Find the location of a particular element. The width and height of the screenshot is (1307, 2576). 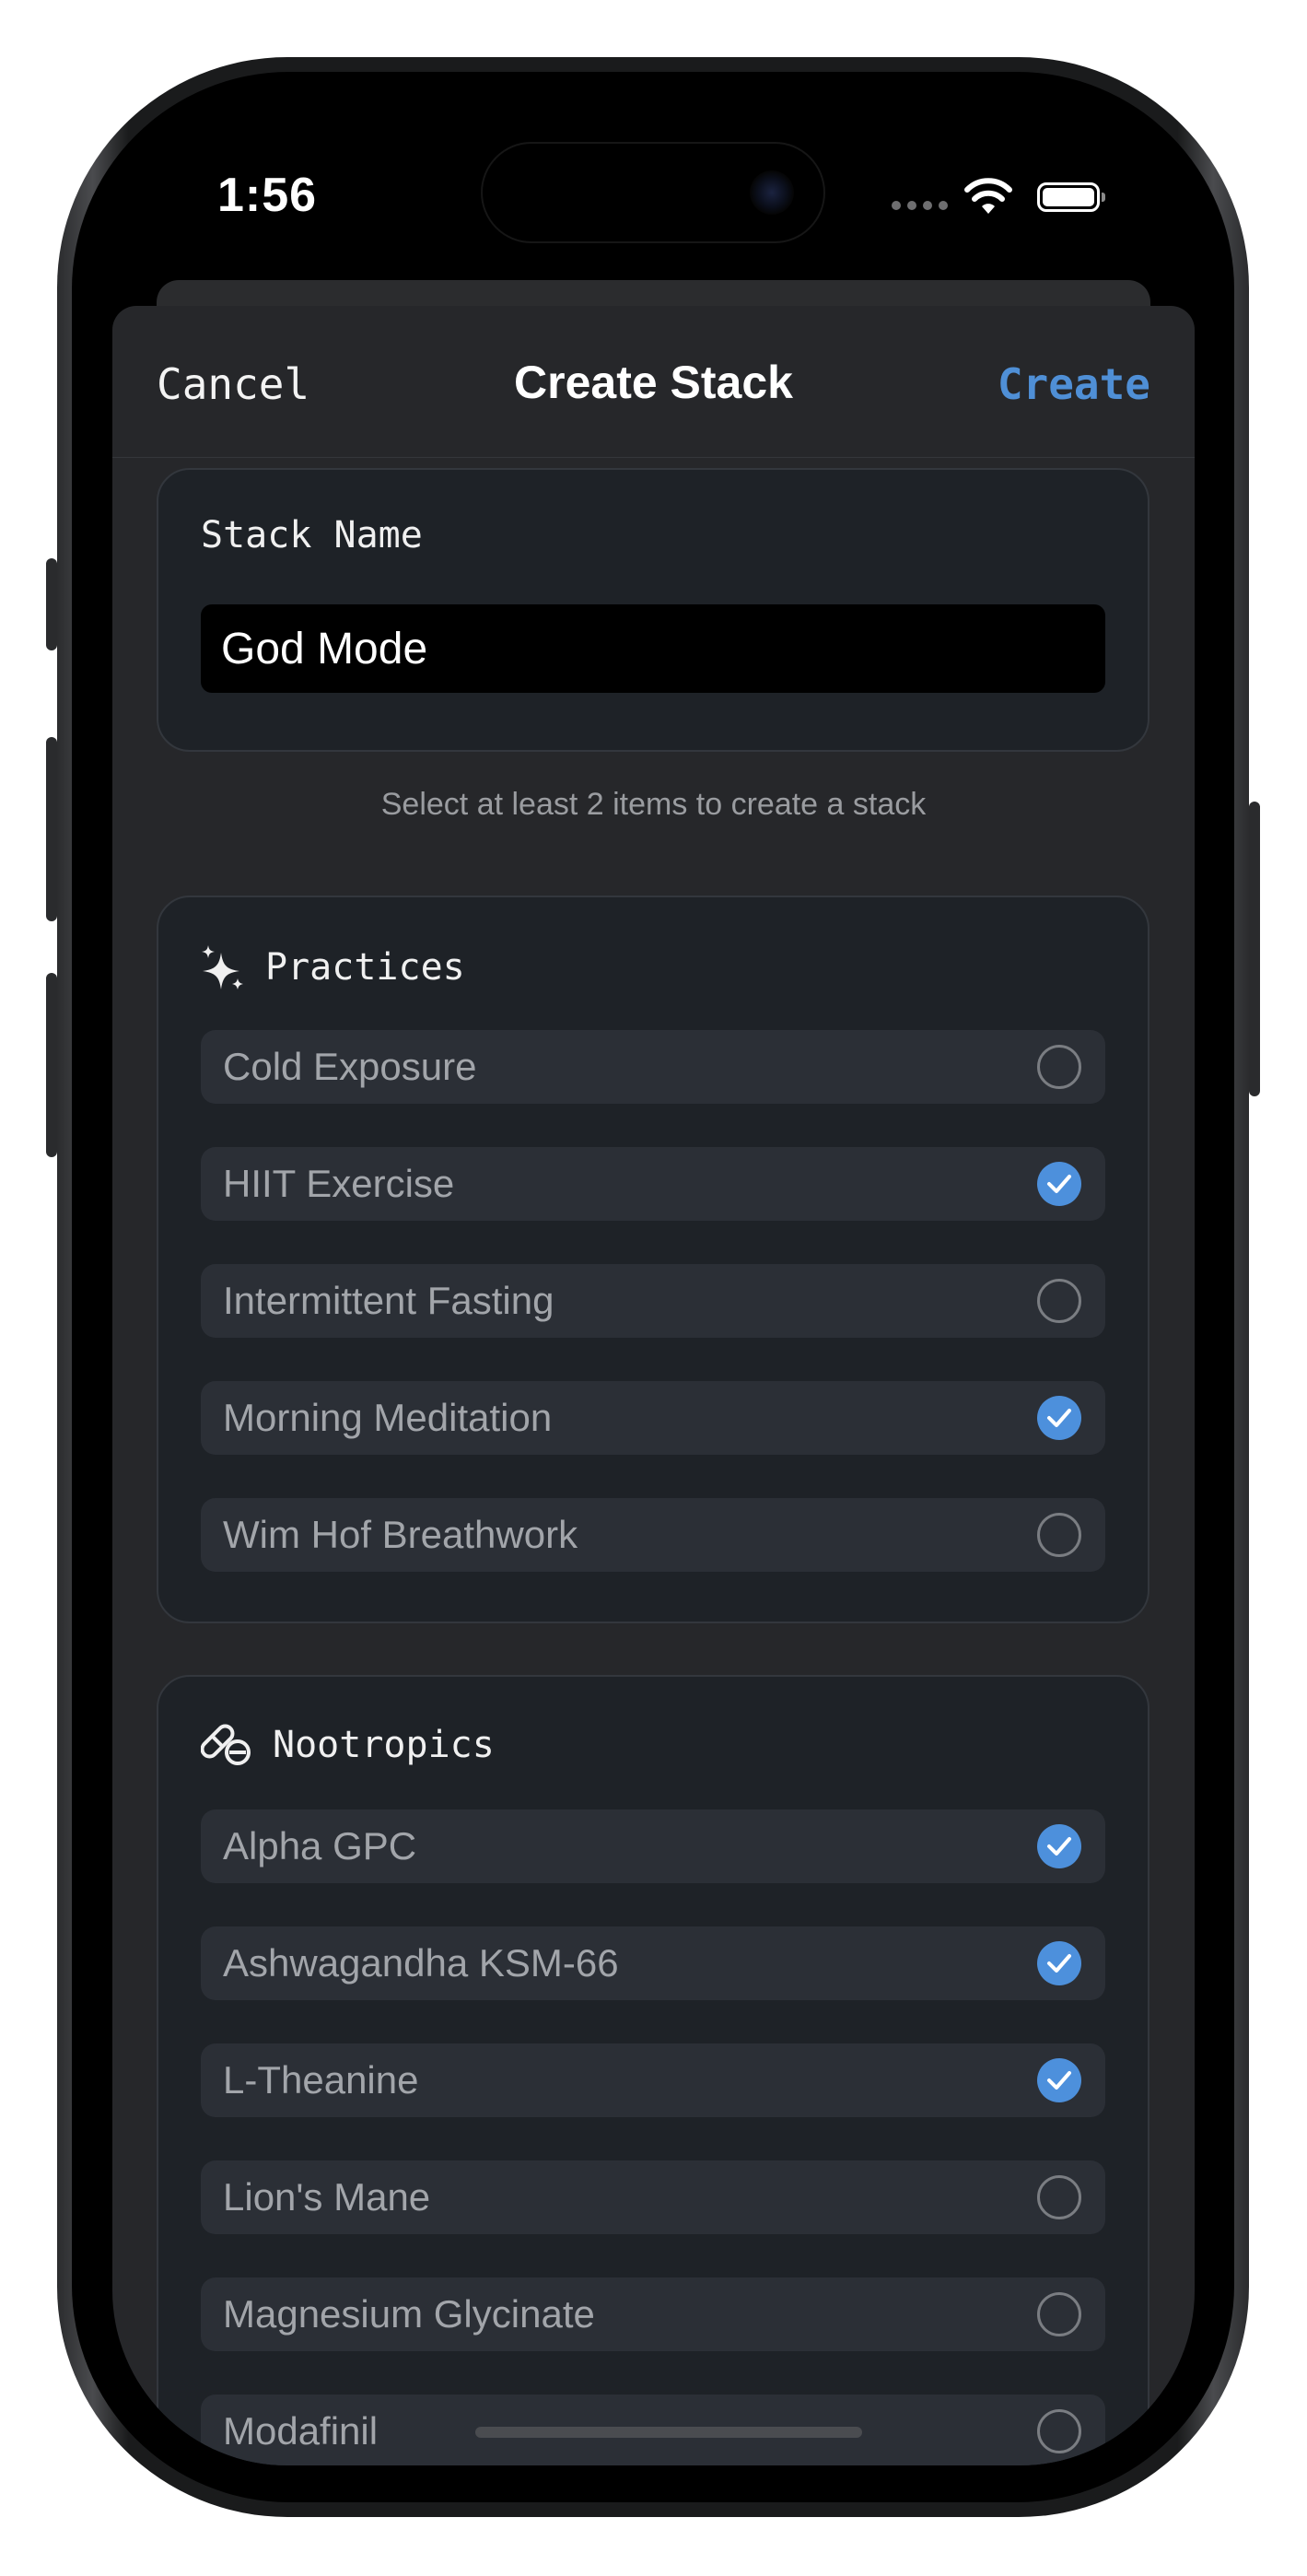

nootropics-header: Nootropics is located at coordinates (348, 1745).